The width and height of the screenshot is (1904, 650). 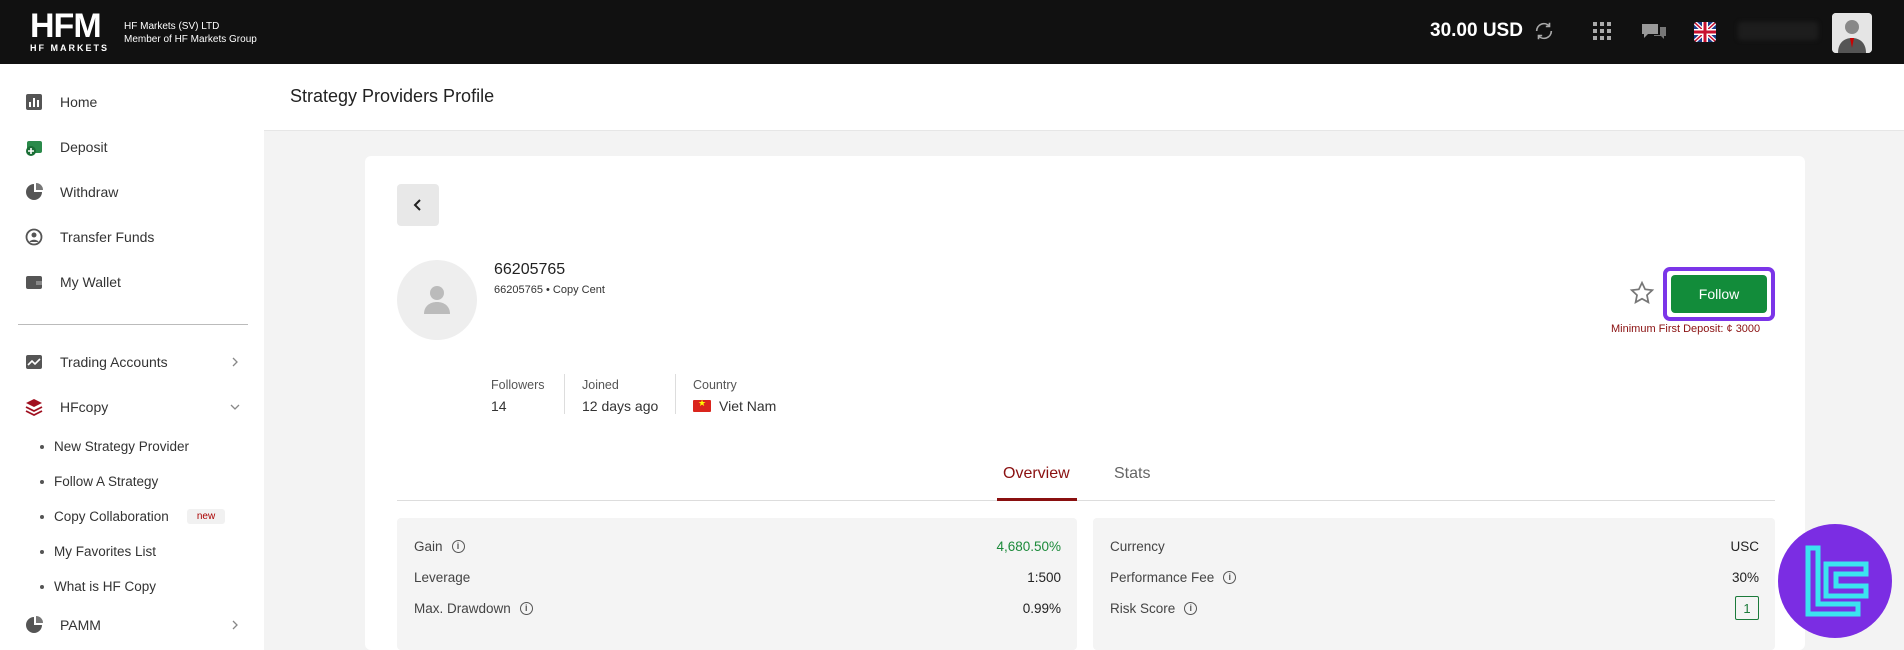 I want to click on stat-value: Viet Nam, so click(x=734, y=406).